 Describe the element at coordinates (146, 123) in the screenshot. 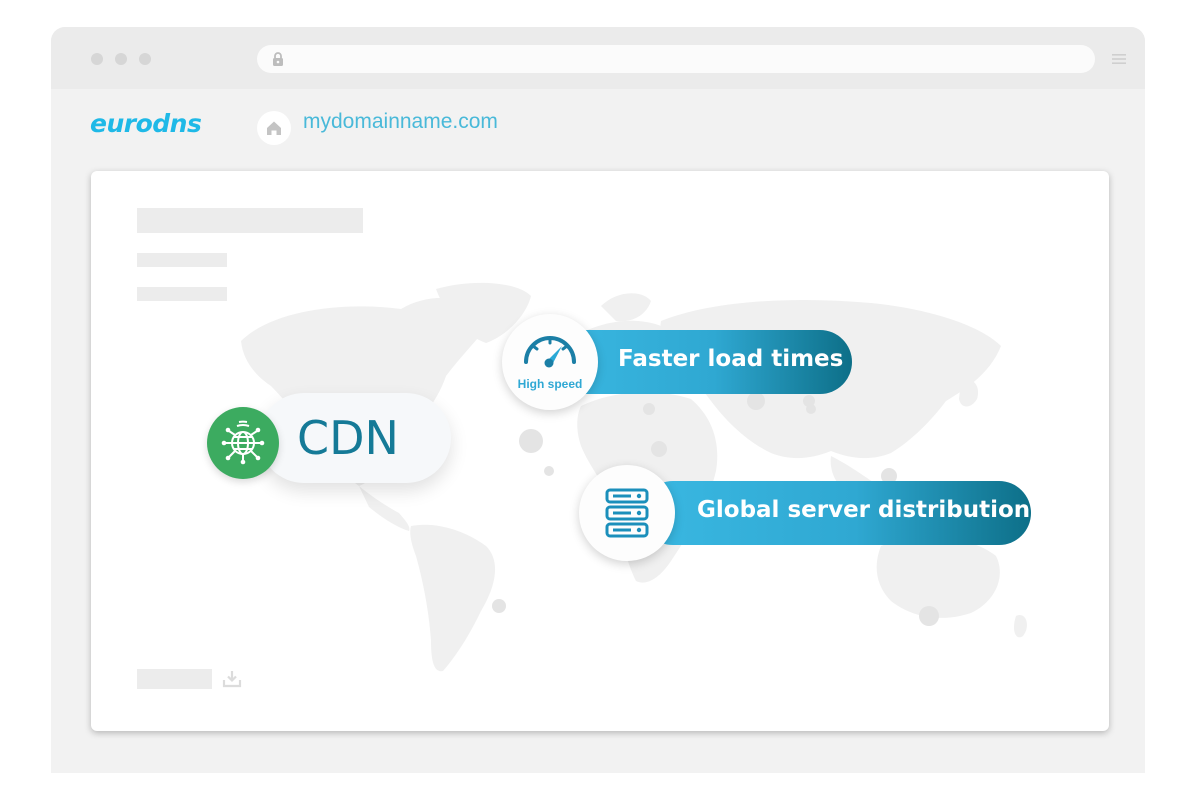

I see `brand-logo: eurodns` at that location.